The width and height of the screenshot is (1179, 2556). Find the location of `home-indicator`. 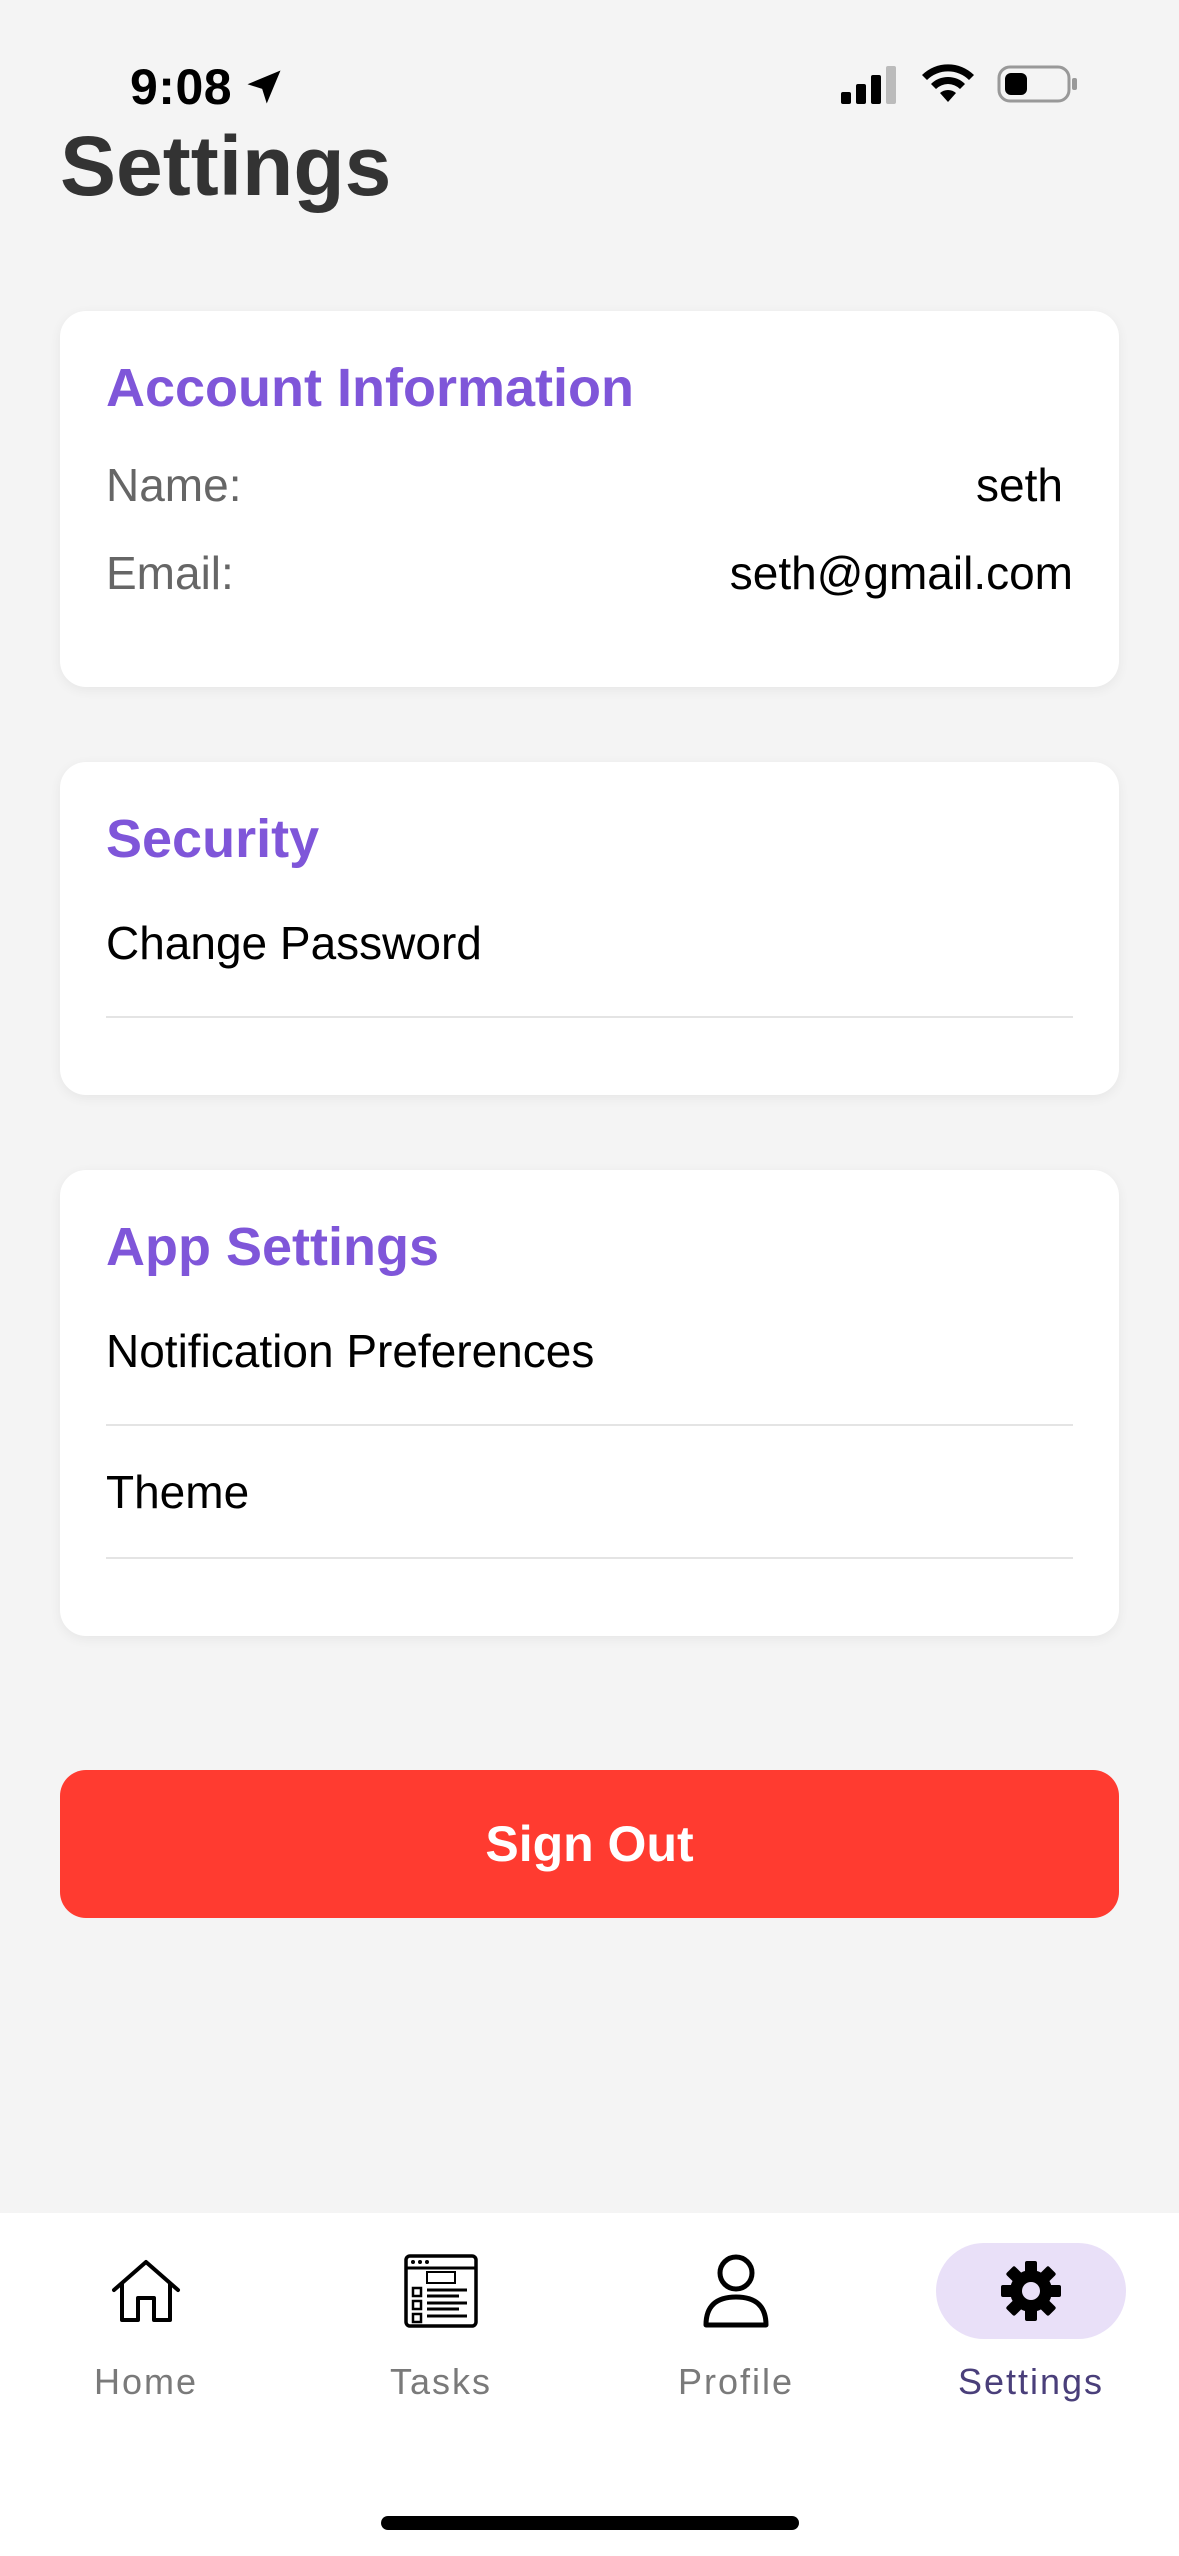

home-indicator is located at coordinates (590, 2523).